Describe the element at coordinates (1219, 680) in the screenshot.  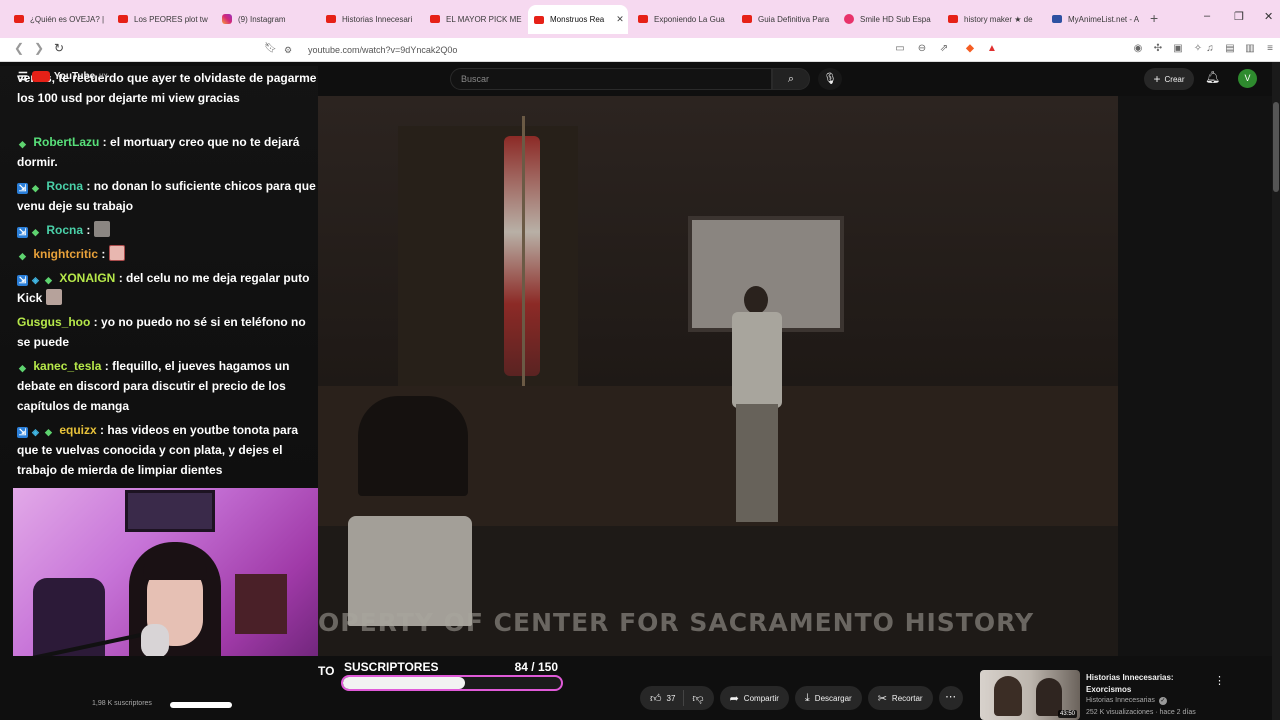
I see `kebab-menu-icon: ⋮` at that location.